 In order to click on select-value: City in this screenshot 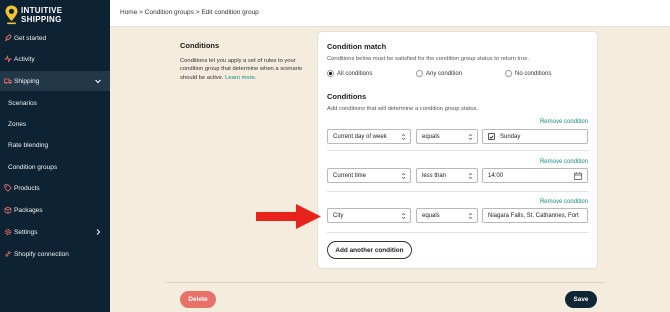, I will do `click(338, 215)`.